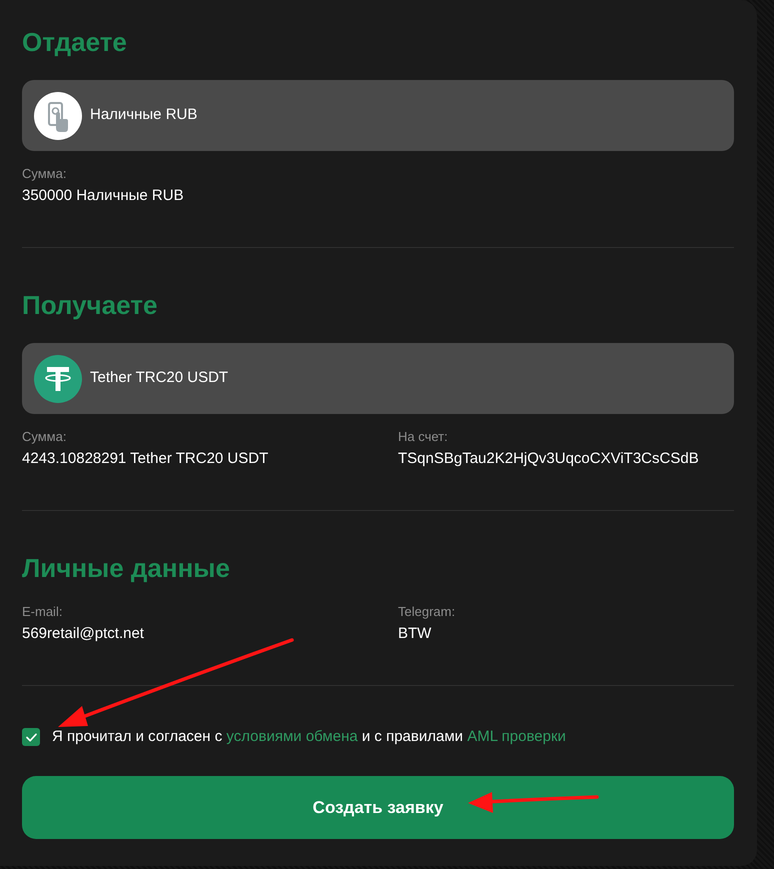 The width and height of the screenshot is (774, 869). Describe the element at coordinates (126, 568) in the screenshot. I see `section-heading: Личные данные` at that location.